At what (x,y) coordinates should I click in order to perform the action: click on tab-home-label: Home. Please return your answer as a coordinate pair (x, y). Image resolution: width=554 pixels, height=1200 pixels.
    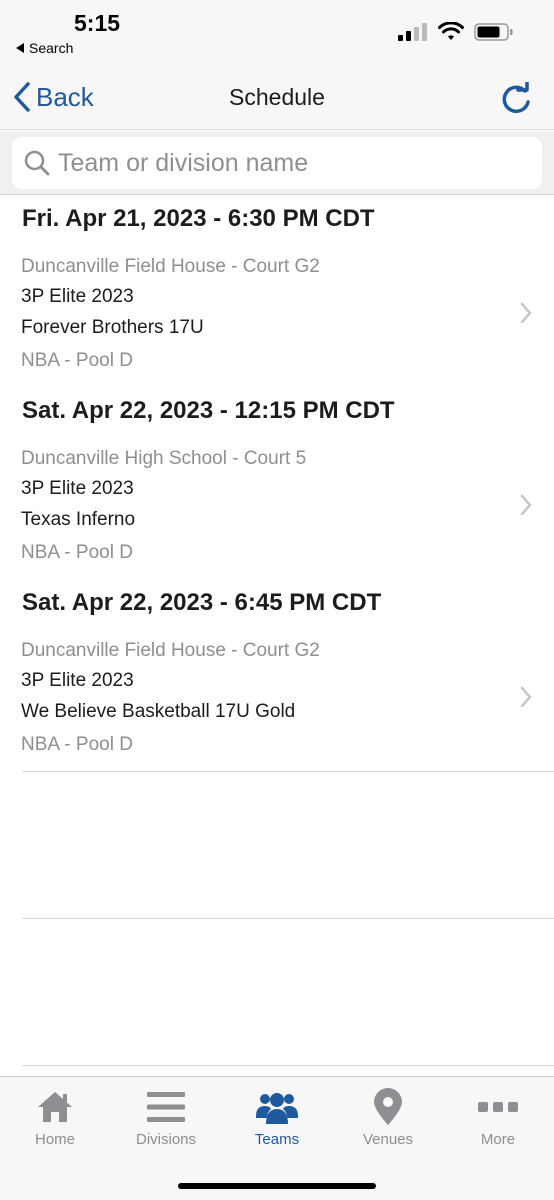
    Looking at the image, I should click on (54, 1139).